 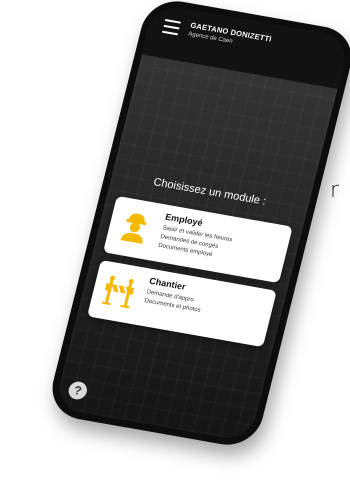 I want to click on barrier-icon, so click(x=118, y=292).